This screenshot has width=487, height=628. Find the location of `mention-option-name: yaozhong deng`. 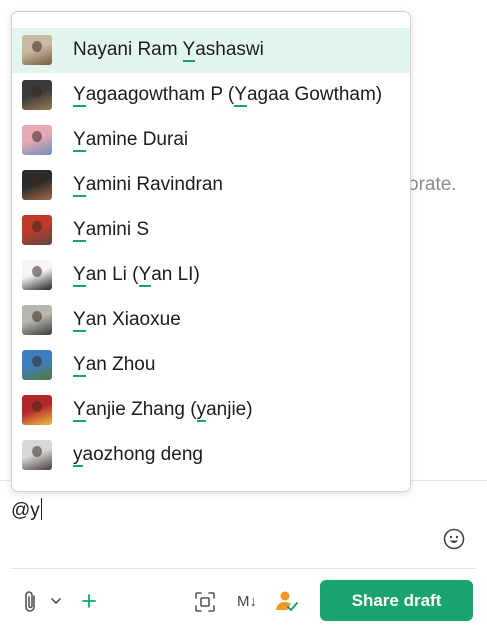

mention-option-name: yaozhong deng is located at coordinates (138, 455).